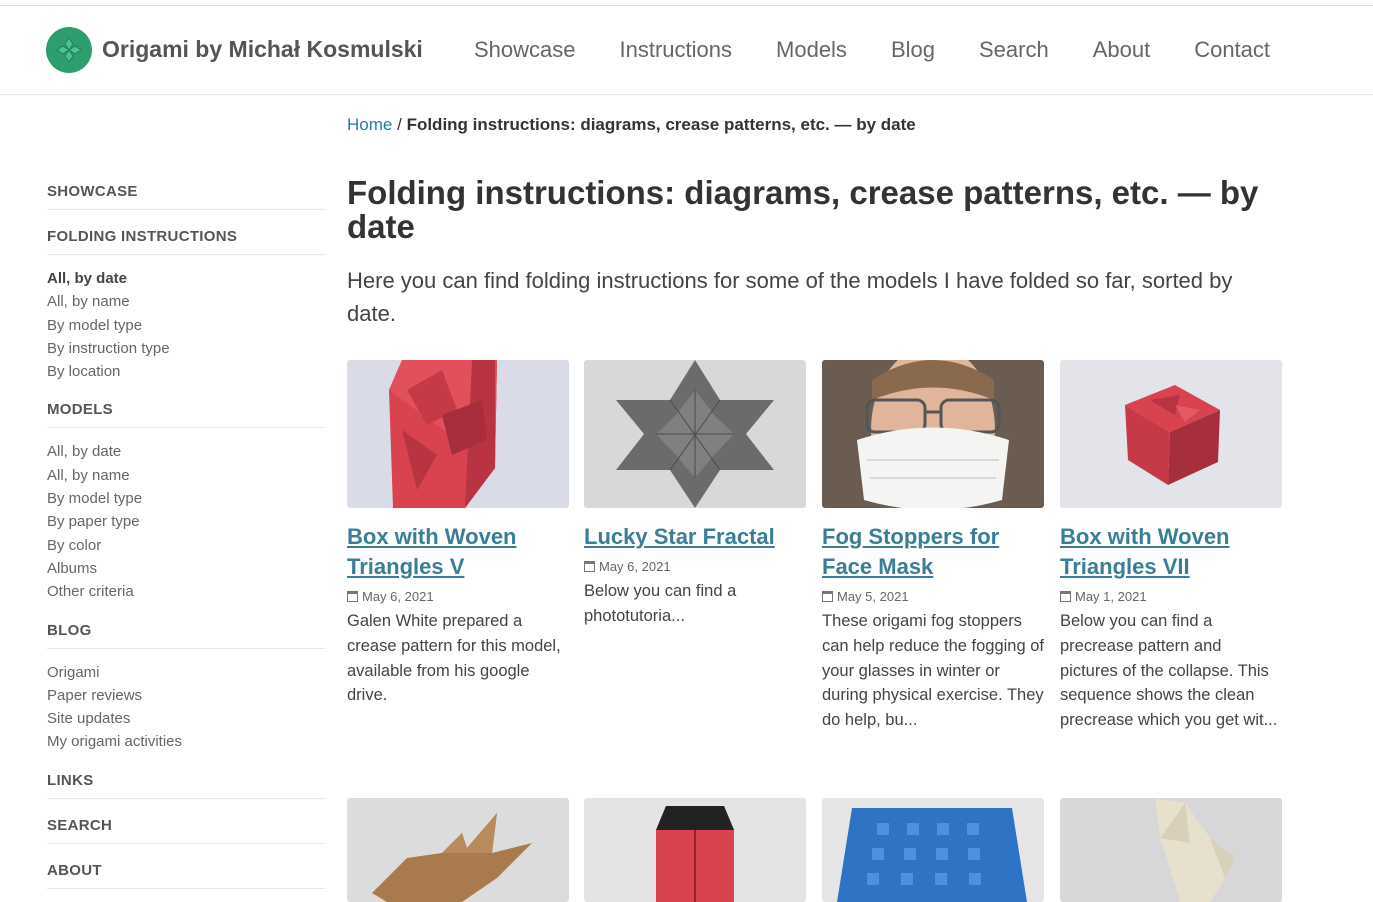 The image size is (1373, 902). I want to click on site-logo-icon, so click(69, 50).